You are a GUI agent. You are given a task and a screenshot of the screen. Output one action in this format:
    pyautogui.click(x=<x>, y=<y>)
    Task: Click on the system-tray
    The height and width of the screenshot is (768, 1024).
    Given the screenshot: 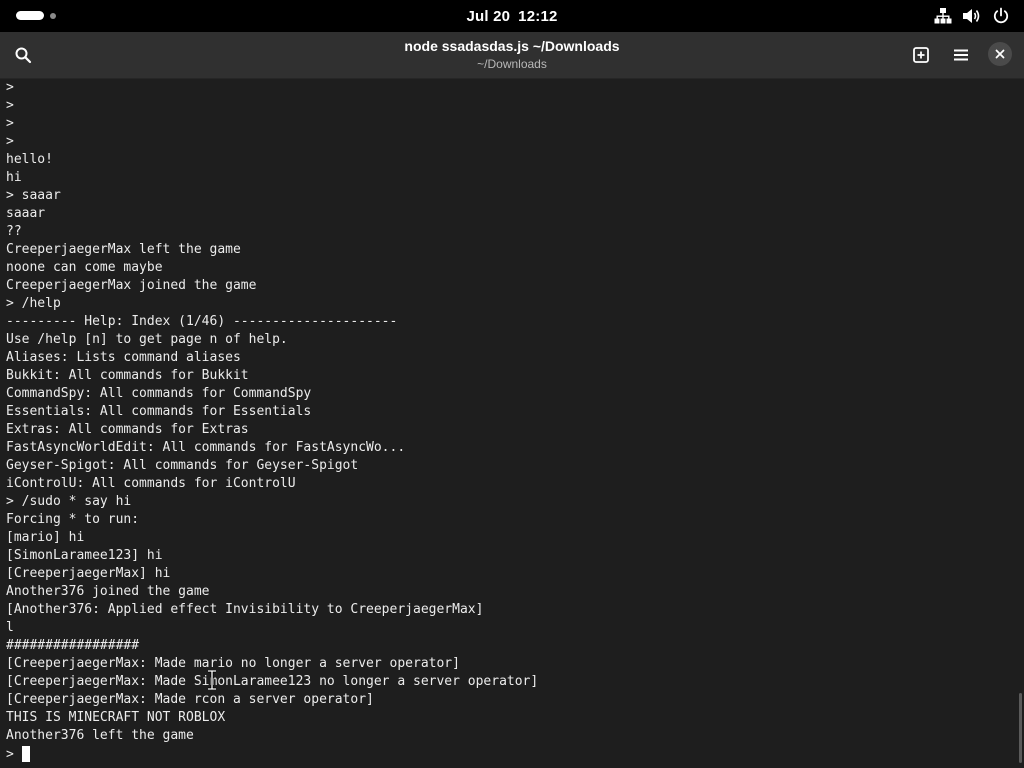 What is the action you would take?
    pyautogui.click(x=972, y=16)
    